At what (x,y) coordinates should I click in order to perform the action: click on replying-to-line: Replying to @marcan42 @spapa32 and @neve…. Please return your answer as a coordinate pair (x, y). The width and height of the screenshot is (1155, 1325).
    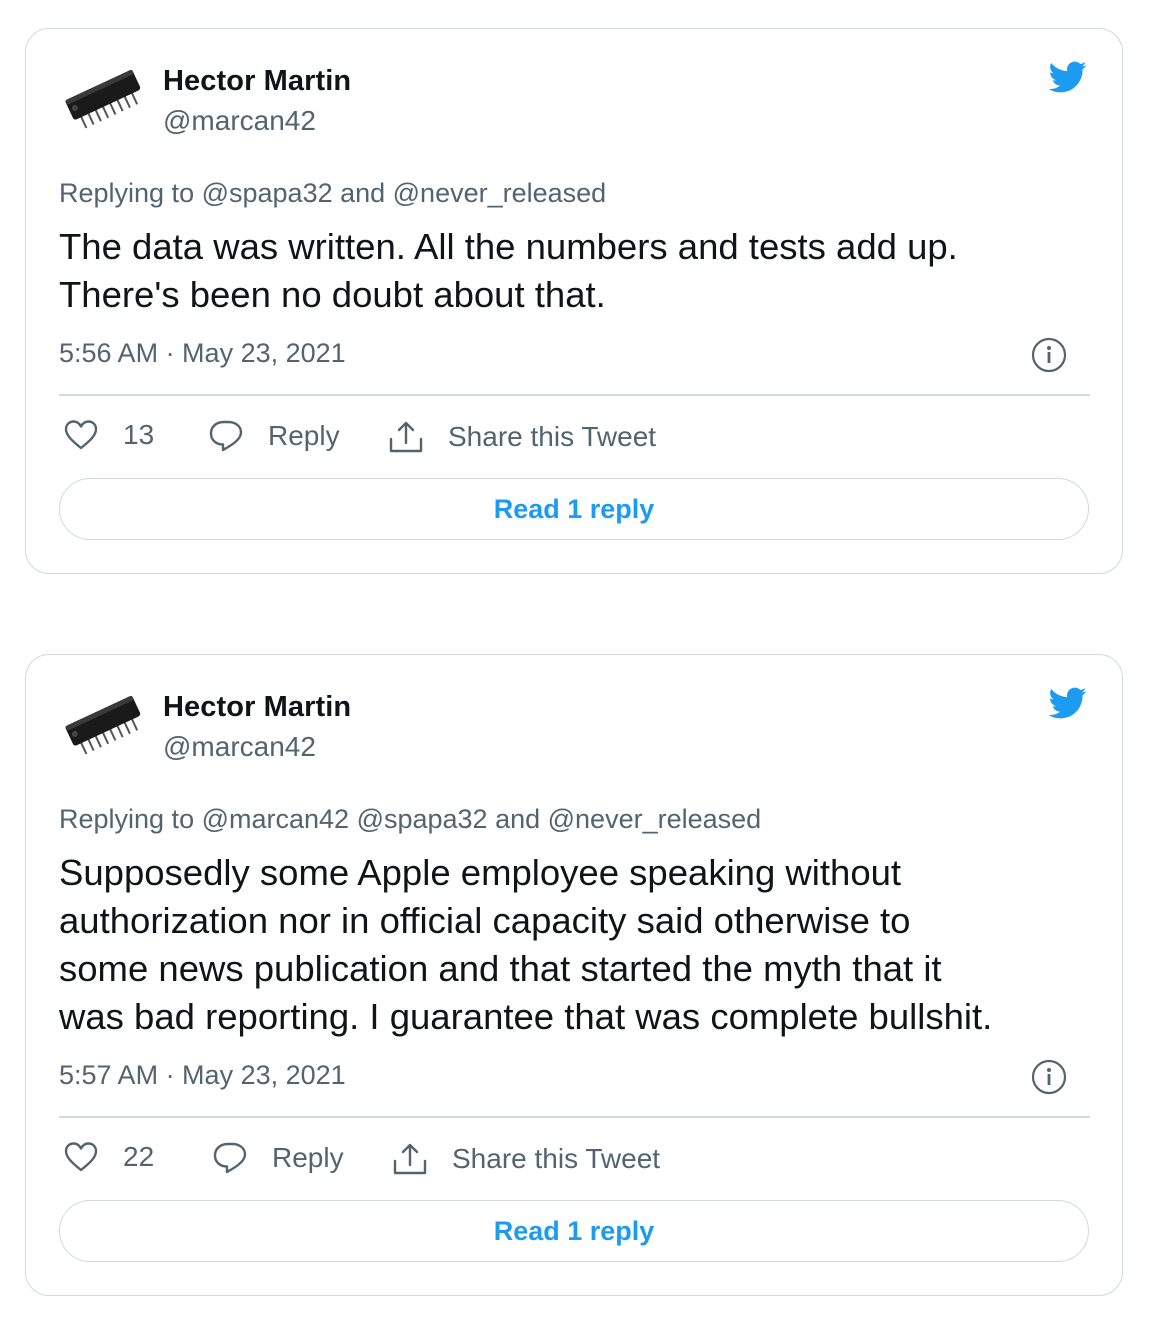
    Looking at the image, I should click on (410, 819).